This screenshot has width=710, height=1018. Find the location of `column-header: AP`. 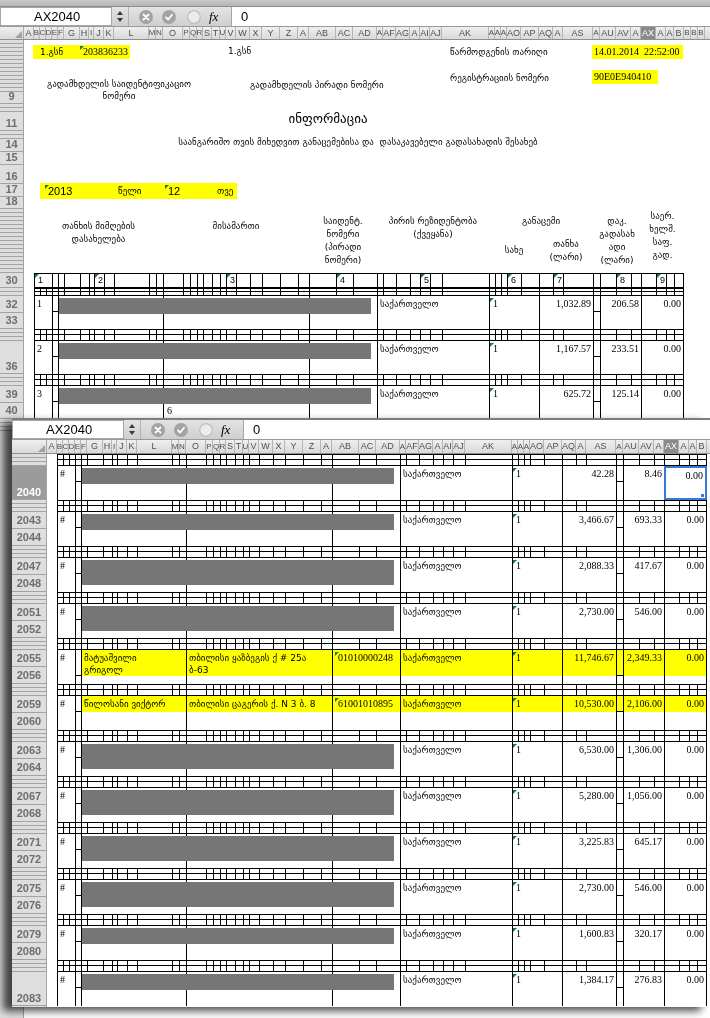

column-header: AP is located at coordinates (553, 446).